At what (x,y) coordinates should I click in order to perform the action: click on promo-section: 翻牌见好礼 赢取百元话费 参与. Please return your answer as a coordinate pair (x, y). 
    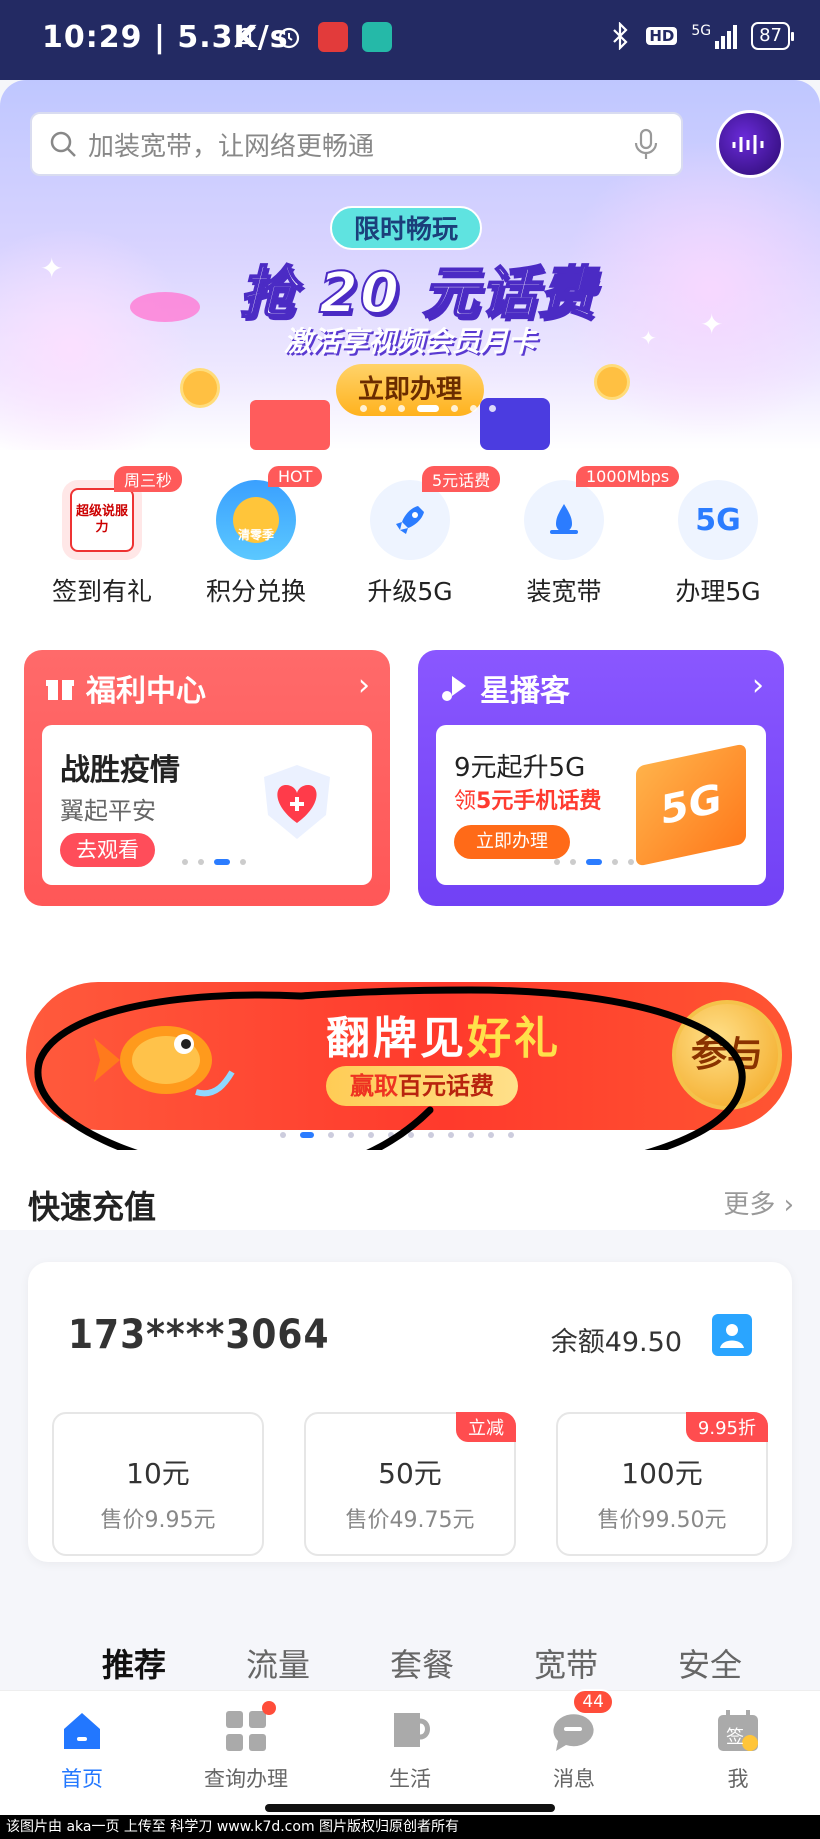
    Looking at the image, I should click on (410, 1045).